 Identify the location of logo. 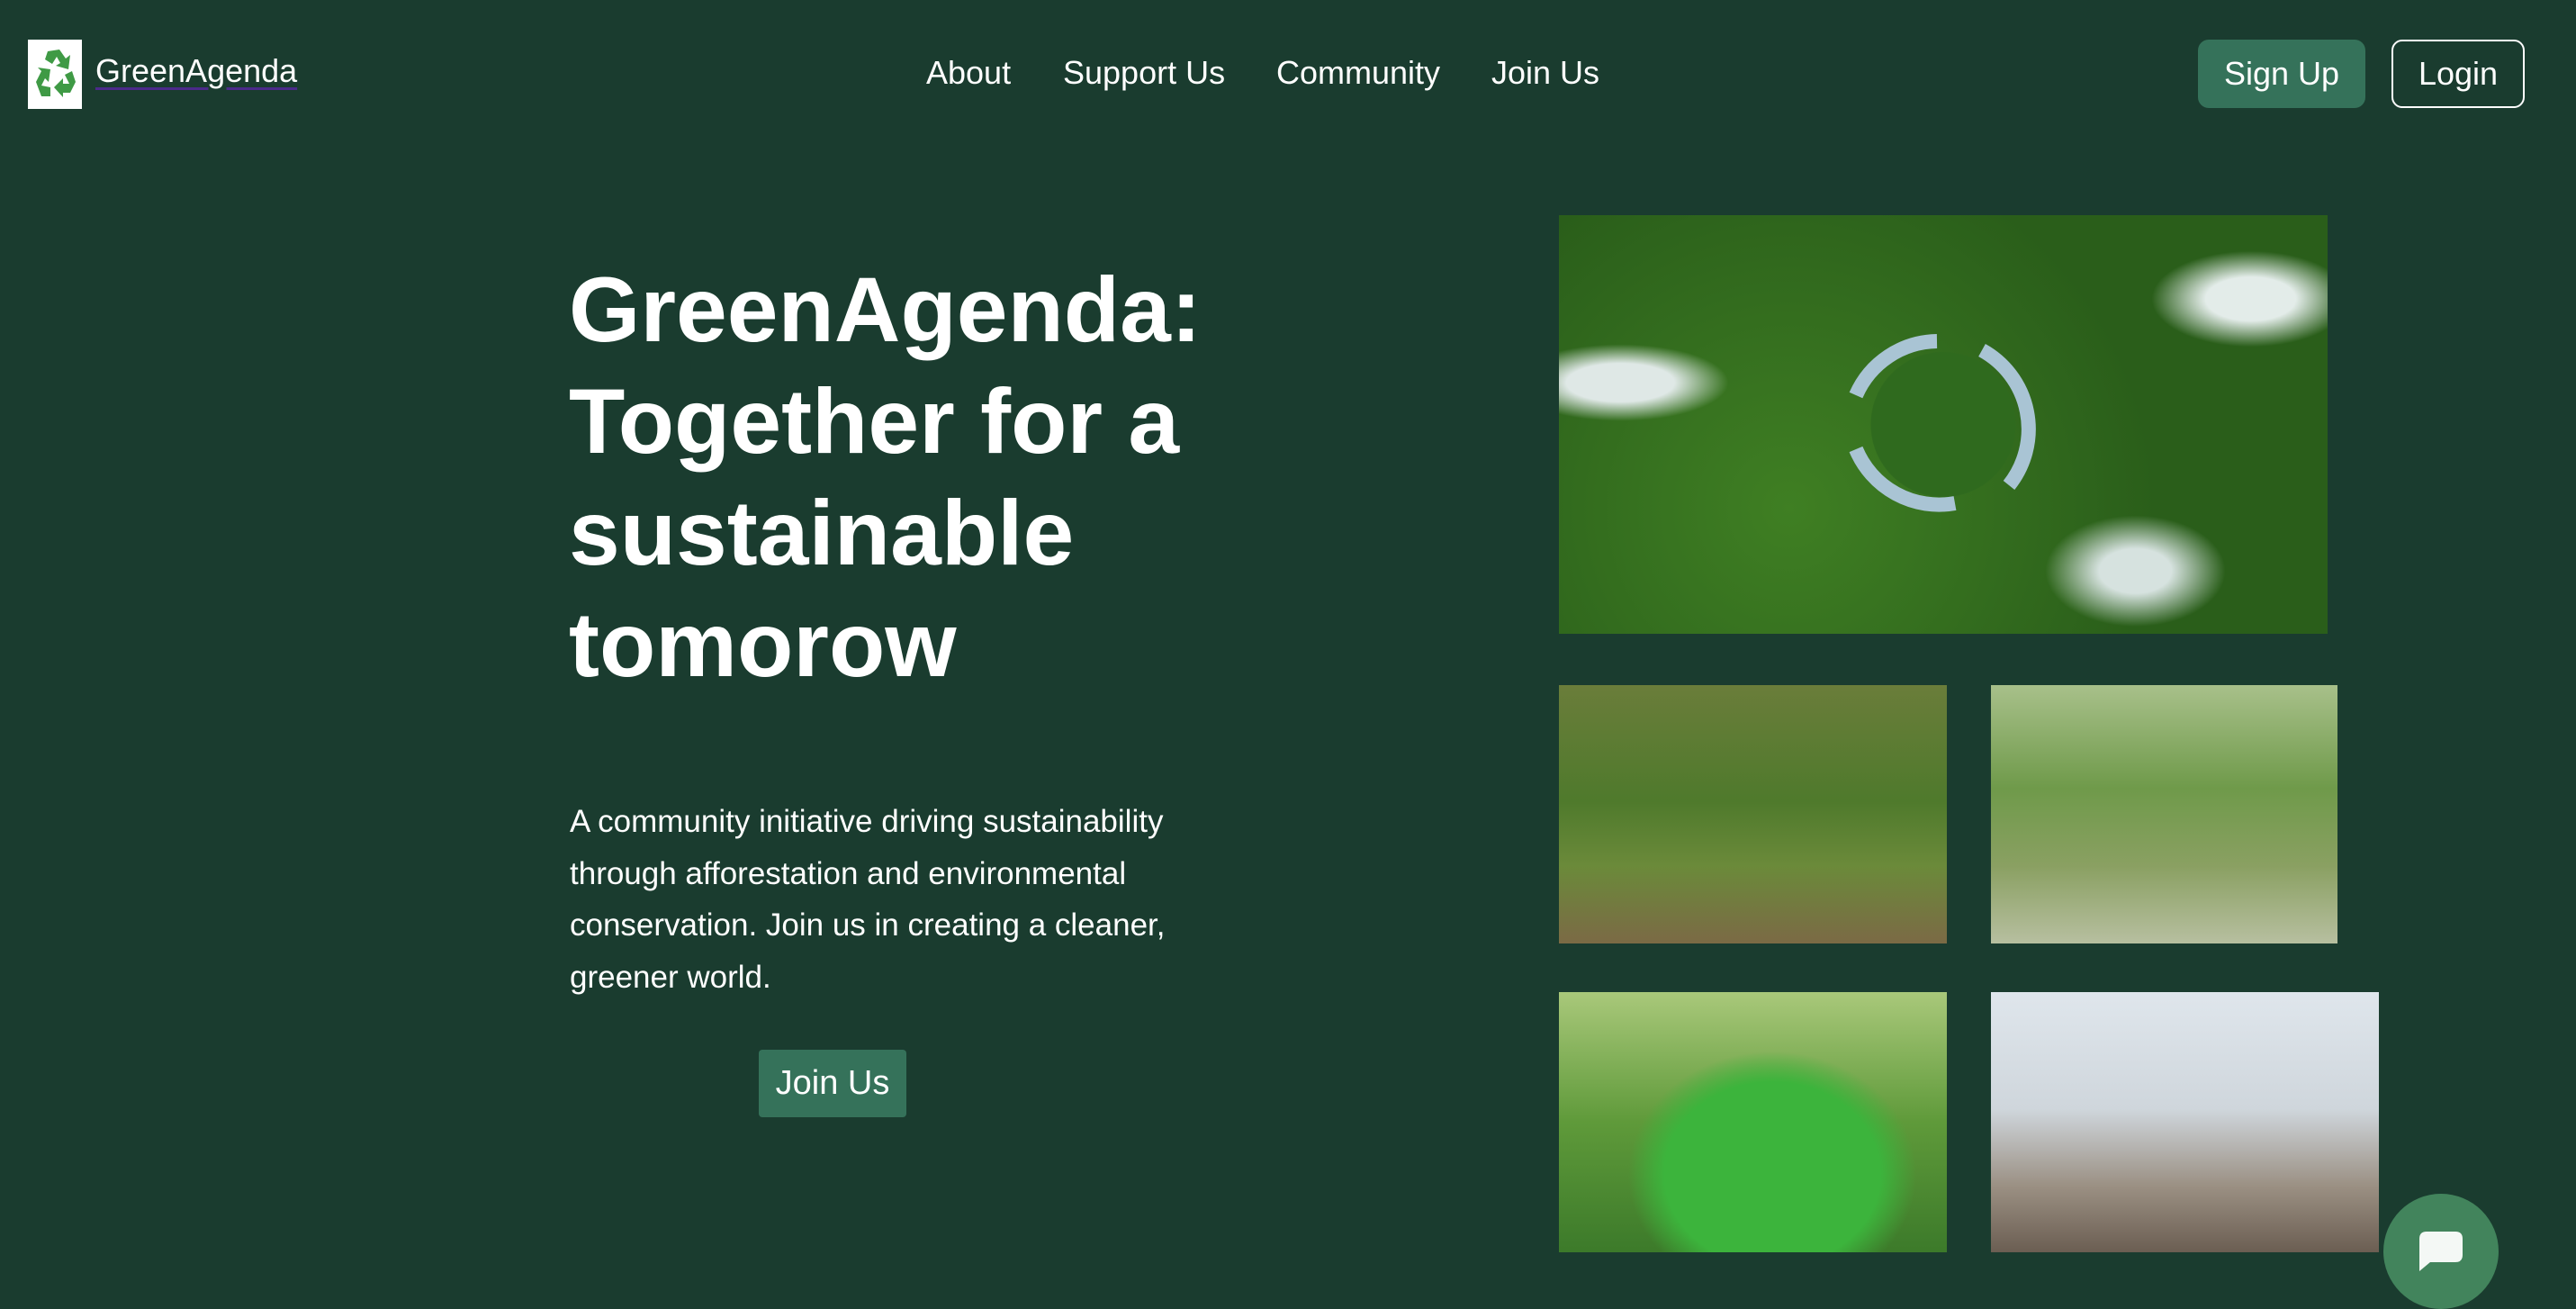
(55, 74).